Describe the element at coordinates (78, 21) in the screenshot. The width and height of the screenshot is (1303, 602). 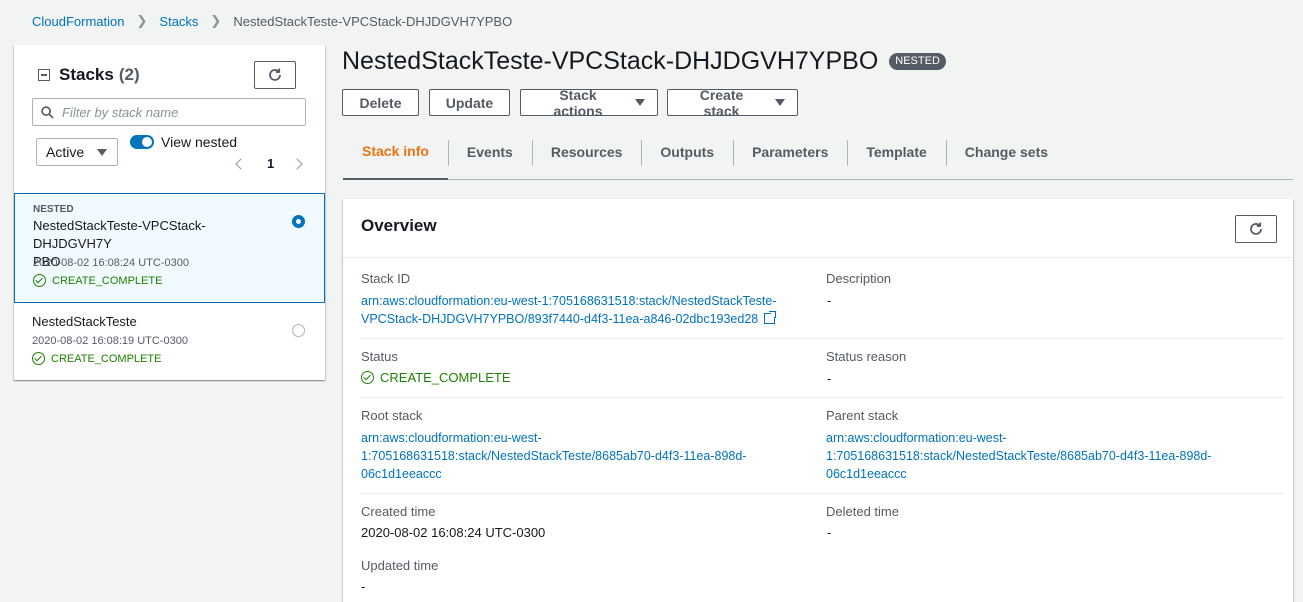
I see `breadcrumb-cloudformation: CloudFormation` at that location.